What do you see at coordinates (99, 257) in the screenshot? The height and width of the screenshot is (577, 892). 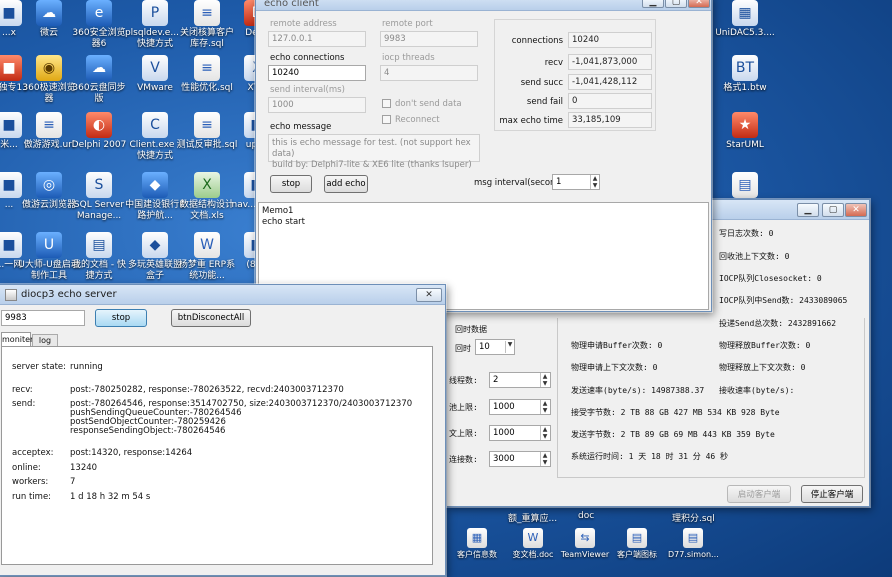 I see `desktop-icon: ▤ 我的文档 - 快捷方式` at bounding box center [99, 257].